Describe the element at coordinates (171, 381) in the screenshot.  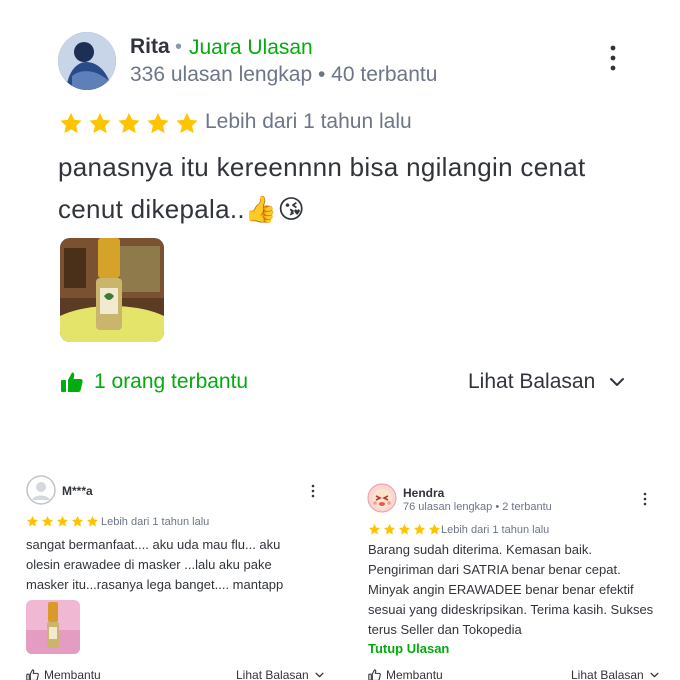
I see `helpful-count: 1 orang terbantu` at that location.